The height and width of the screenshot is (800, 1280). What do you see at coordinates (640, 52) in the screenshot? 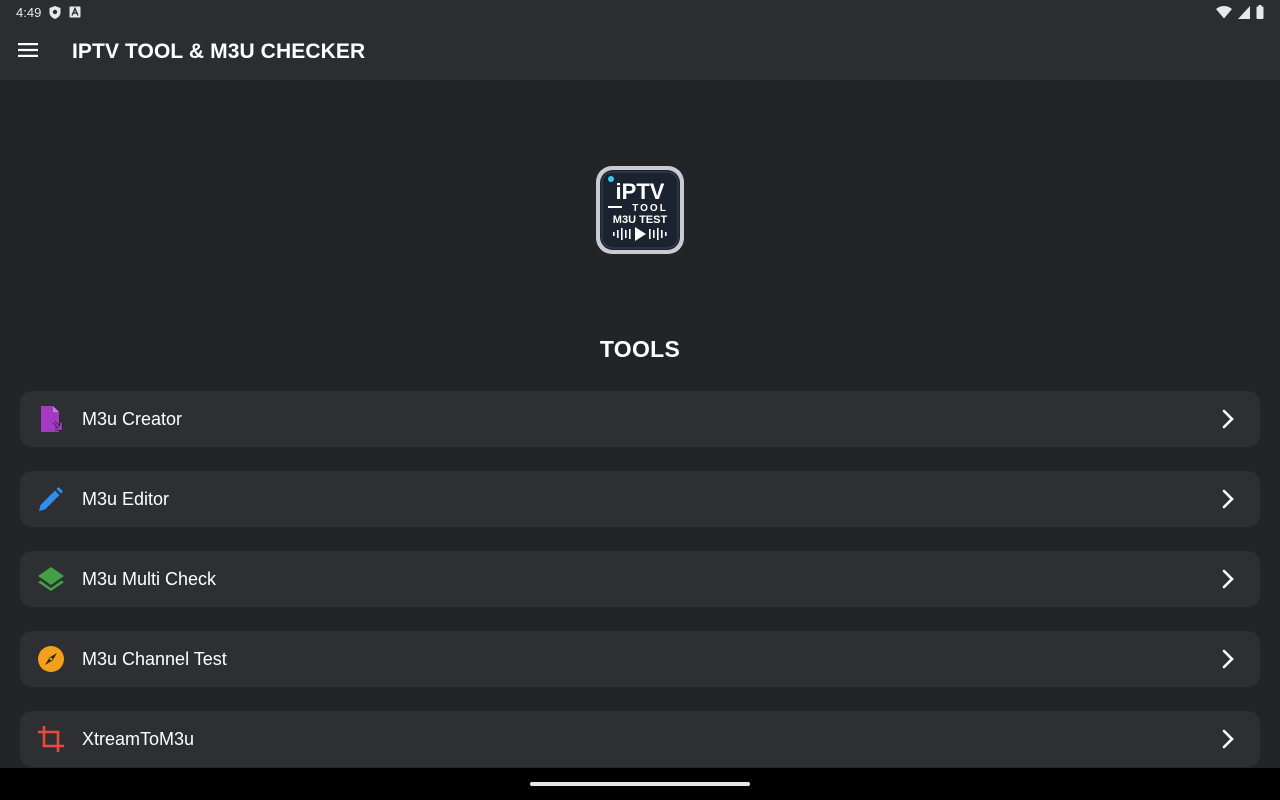
I see `app-bar: IPTV TOOL & M3U CHECKER` at bounding box center [640, 52].